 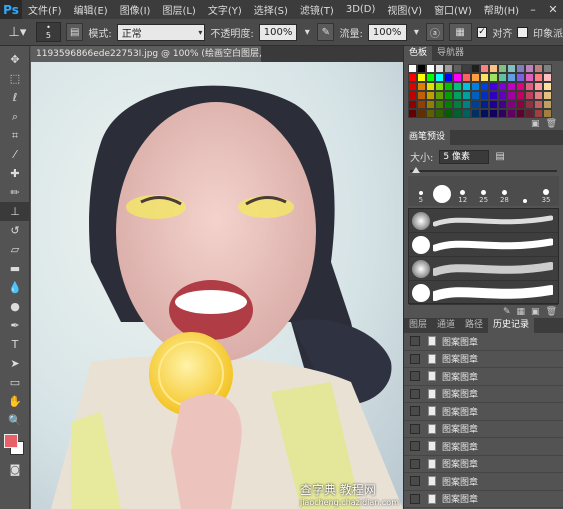 What do you see at coordinates (482, 32) in the screenshot?
I see `align-checkbox: ✓` at bounding box center [482, 32].